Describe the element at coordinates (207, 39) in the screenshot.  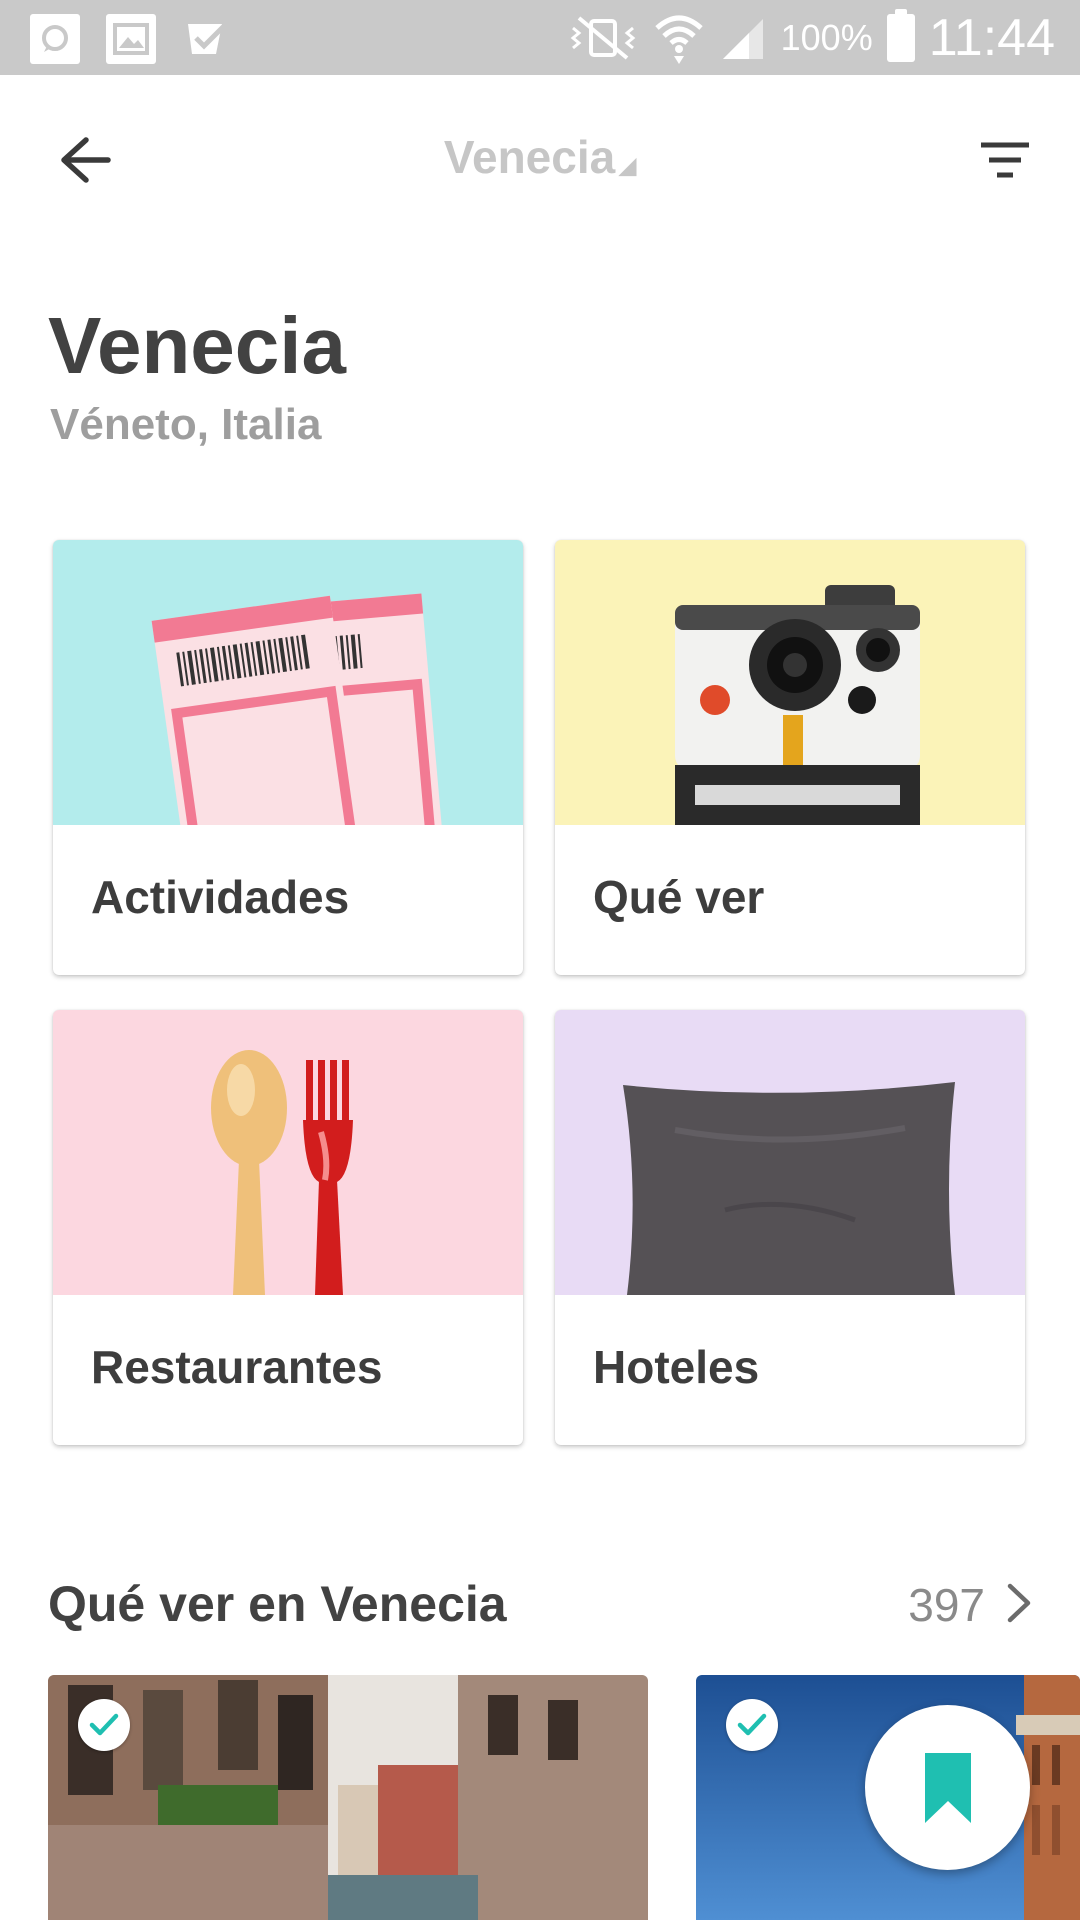
I see `task-check-icon` at that location.